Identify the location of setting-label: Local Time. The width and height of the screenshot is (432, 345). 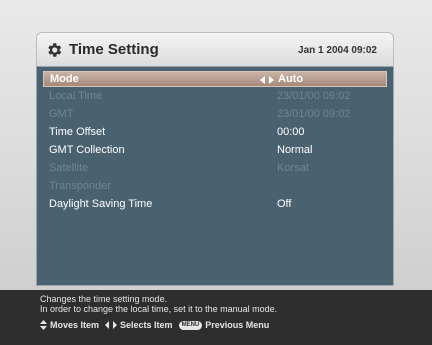
(76, 96).